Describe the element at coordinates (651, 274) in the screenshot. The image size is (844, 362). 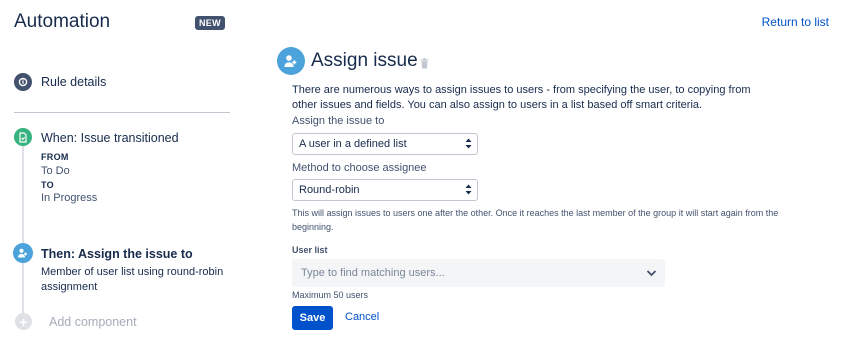
I see `chevron-down-icon` at that location.